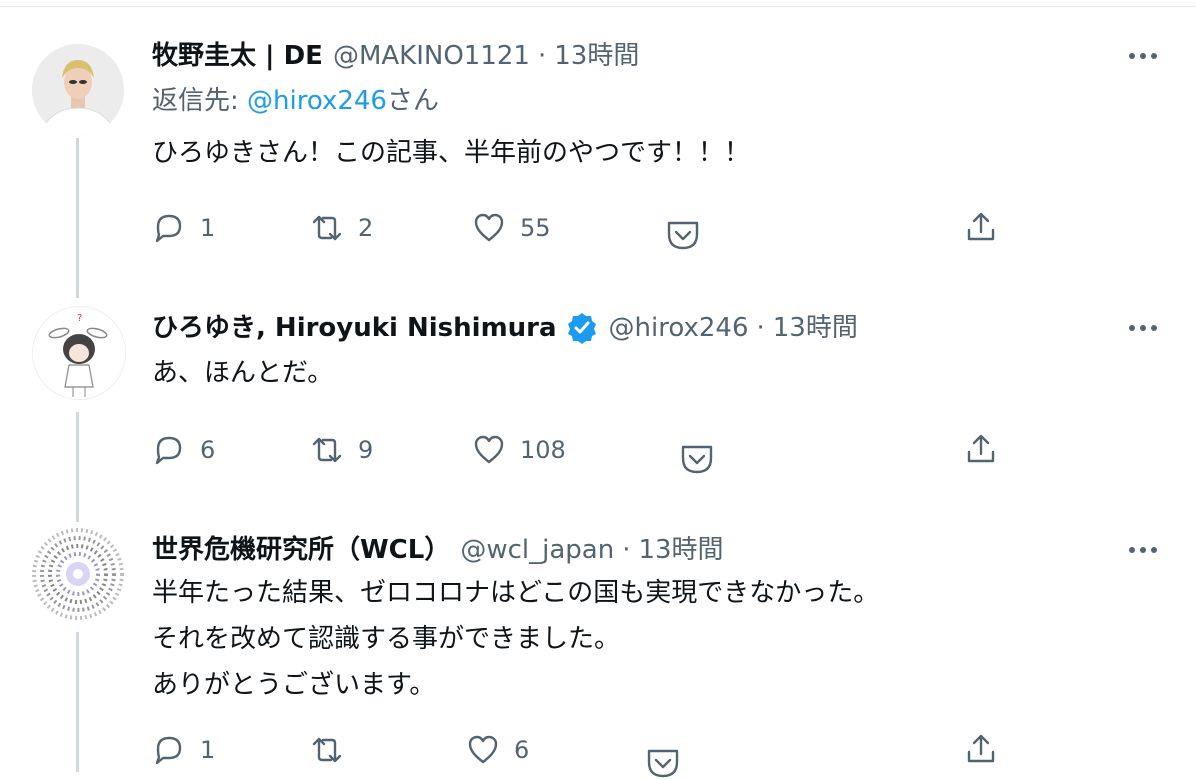  I want to click on like-button: 108, so click(519, 450).